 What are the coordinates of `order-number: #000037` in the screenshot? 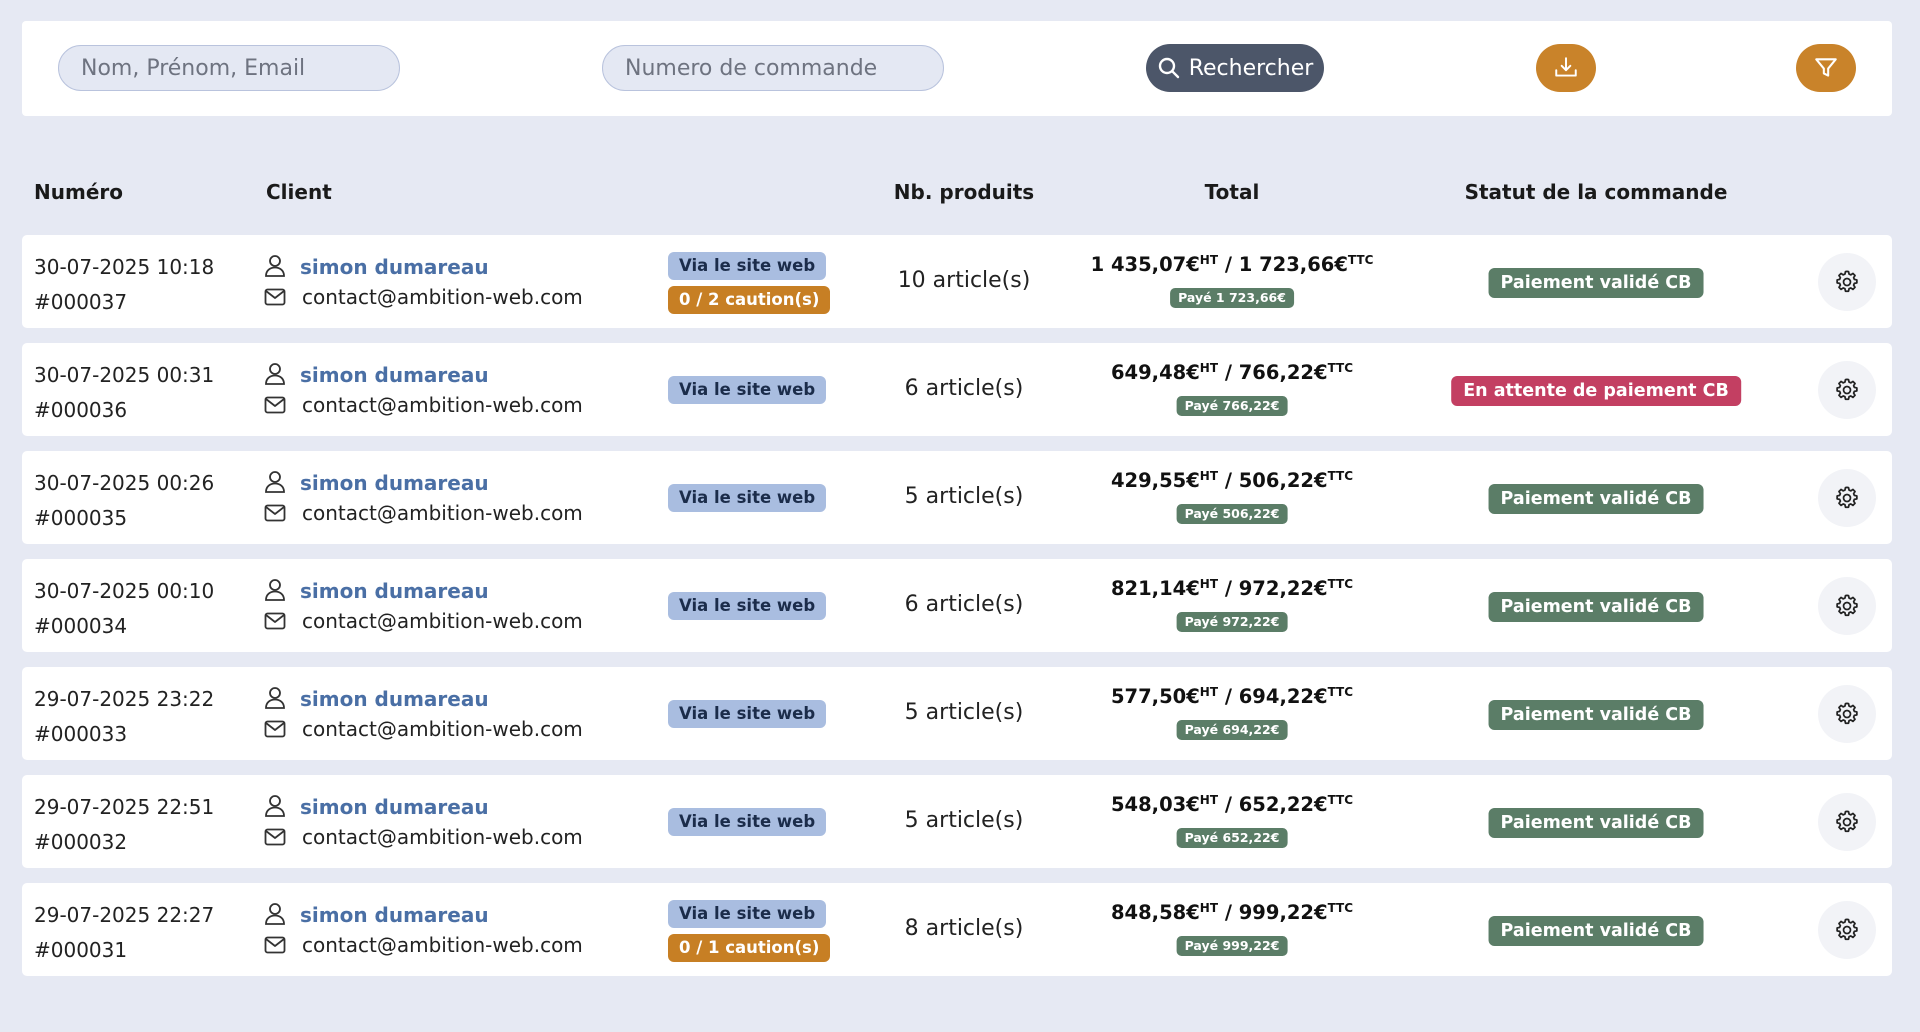 It's located at (80, 302).